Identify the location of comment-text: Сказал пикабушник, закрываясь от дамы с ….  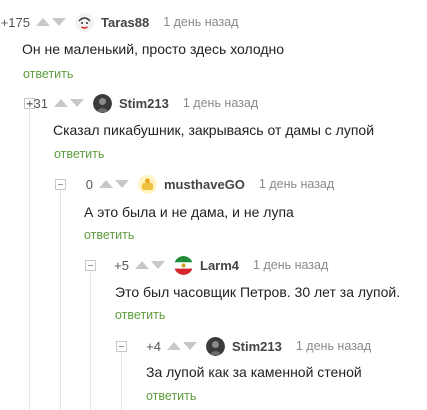
(214, 130).